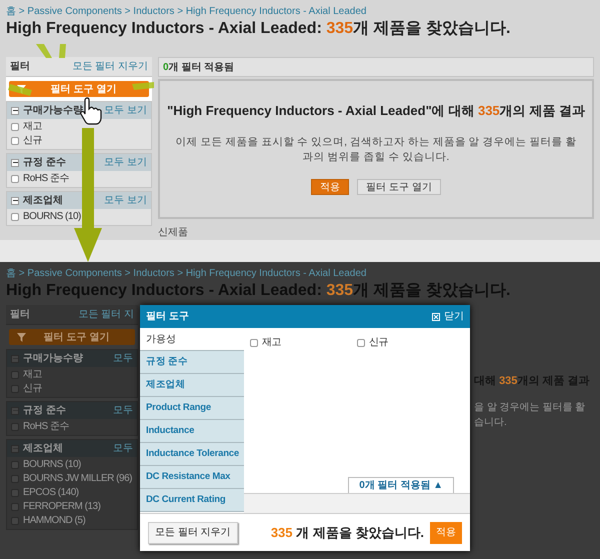 The width and height of the screenshot is (600, 559). What do you see at coordinates (491, 423) in the screenshot?
I see `results-text: 습니다.` at bounding box center [491, 423].